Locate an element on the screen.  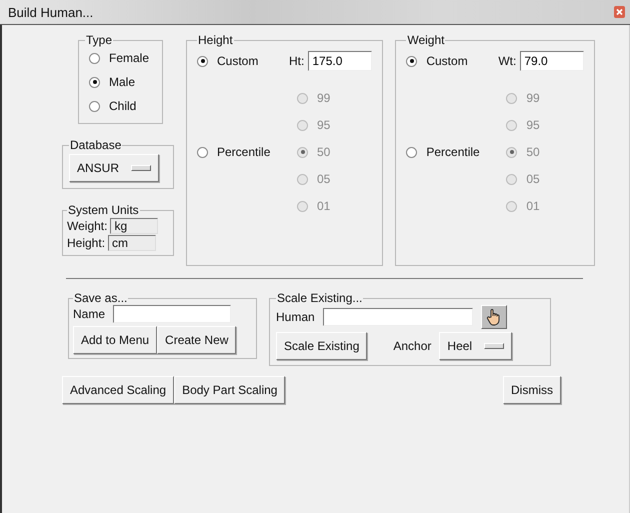
action-button: Body Part Scaling is located at coordinates (230, 390).